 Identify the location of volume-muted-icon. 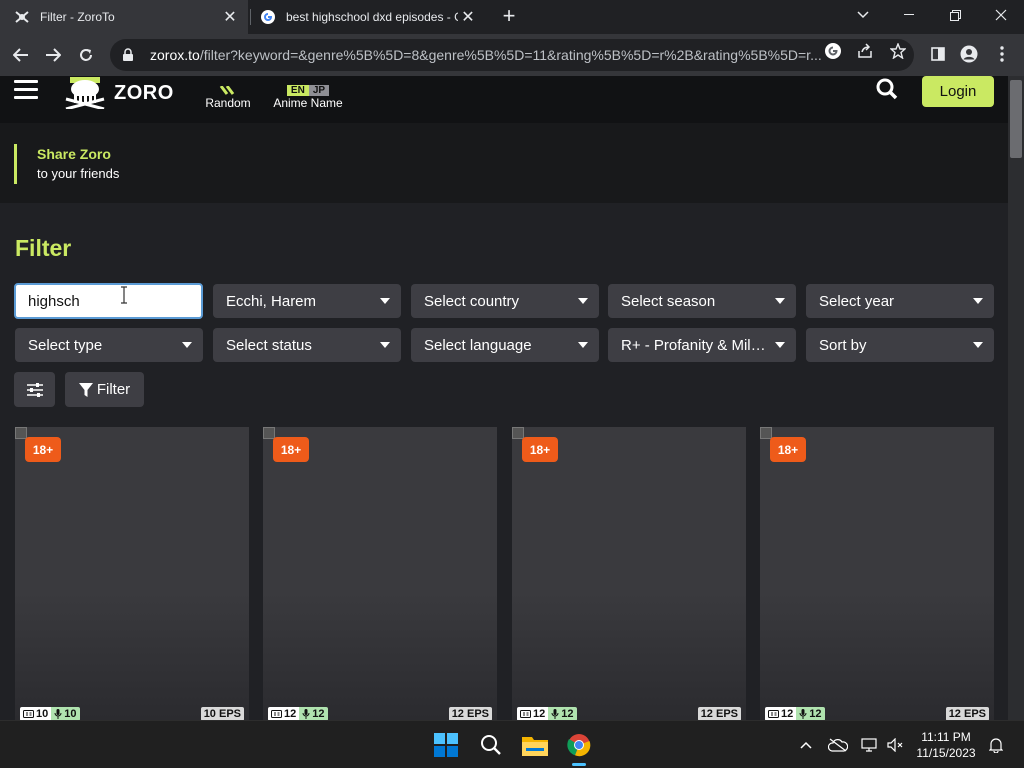
(896, 745).